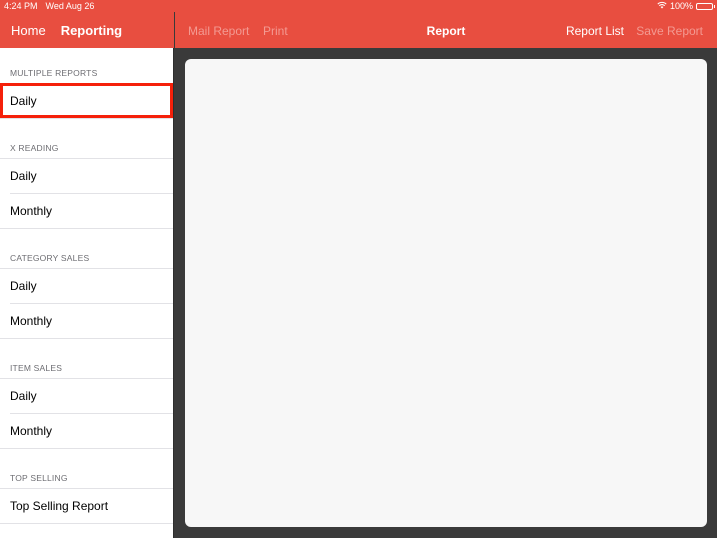  I want to click on sidebar-title: Reporting, so click(91, 30).